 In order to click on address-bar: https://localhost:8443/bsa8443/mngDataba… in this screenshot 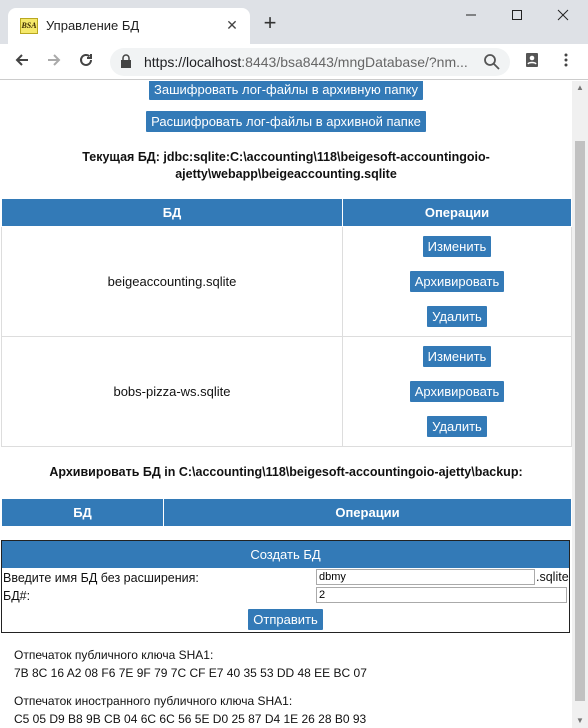, I will do `click(310, 62)`.